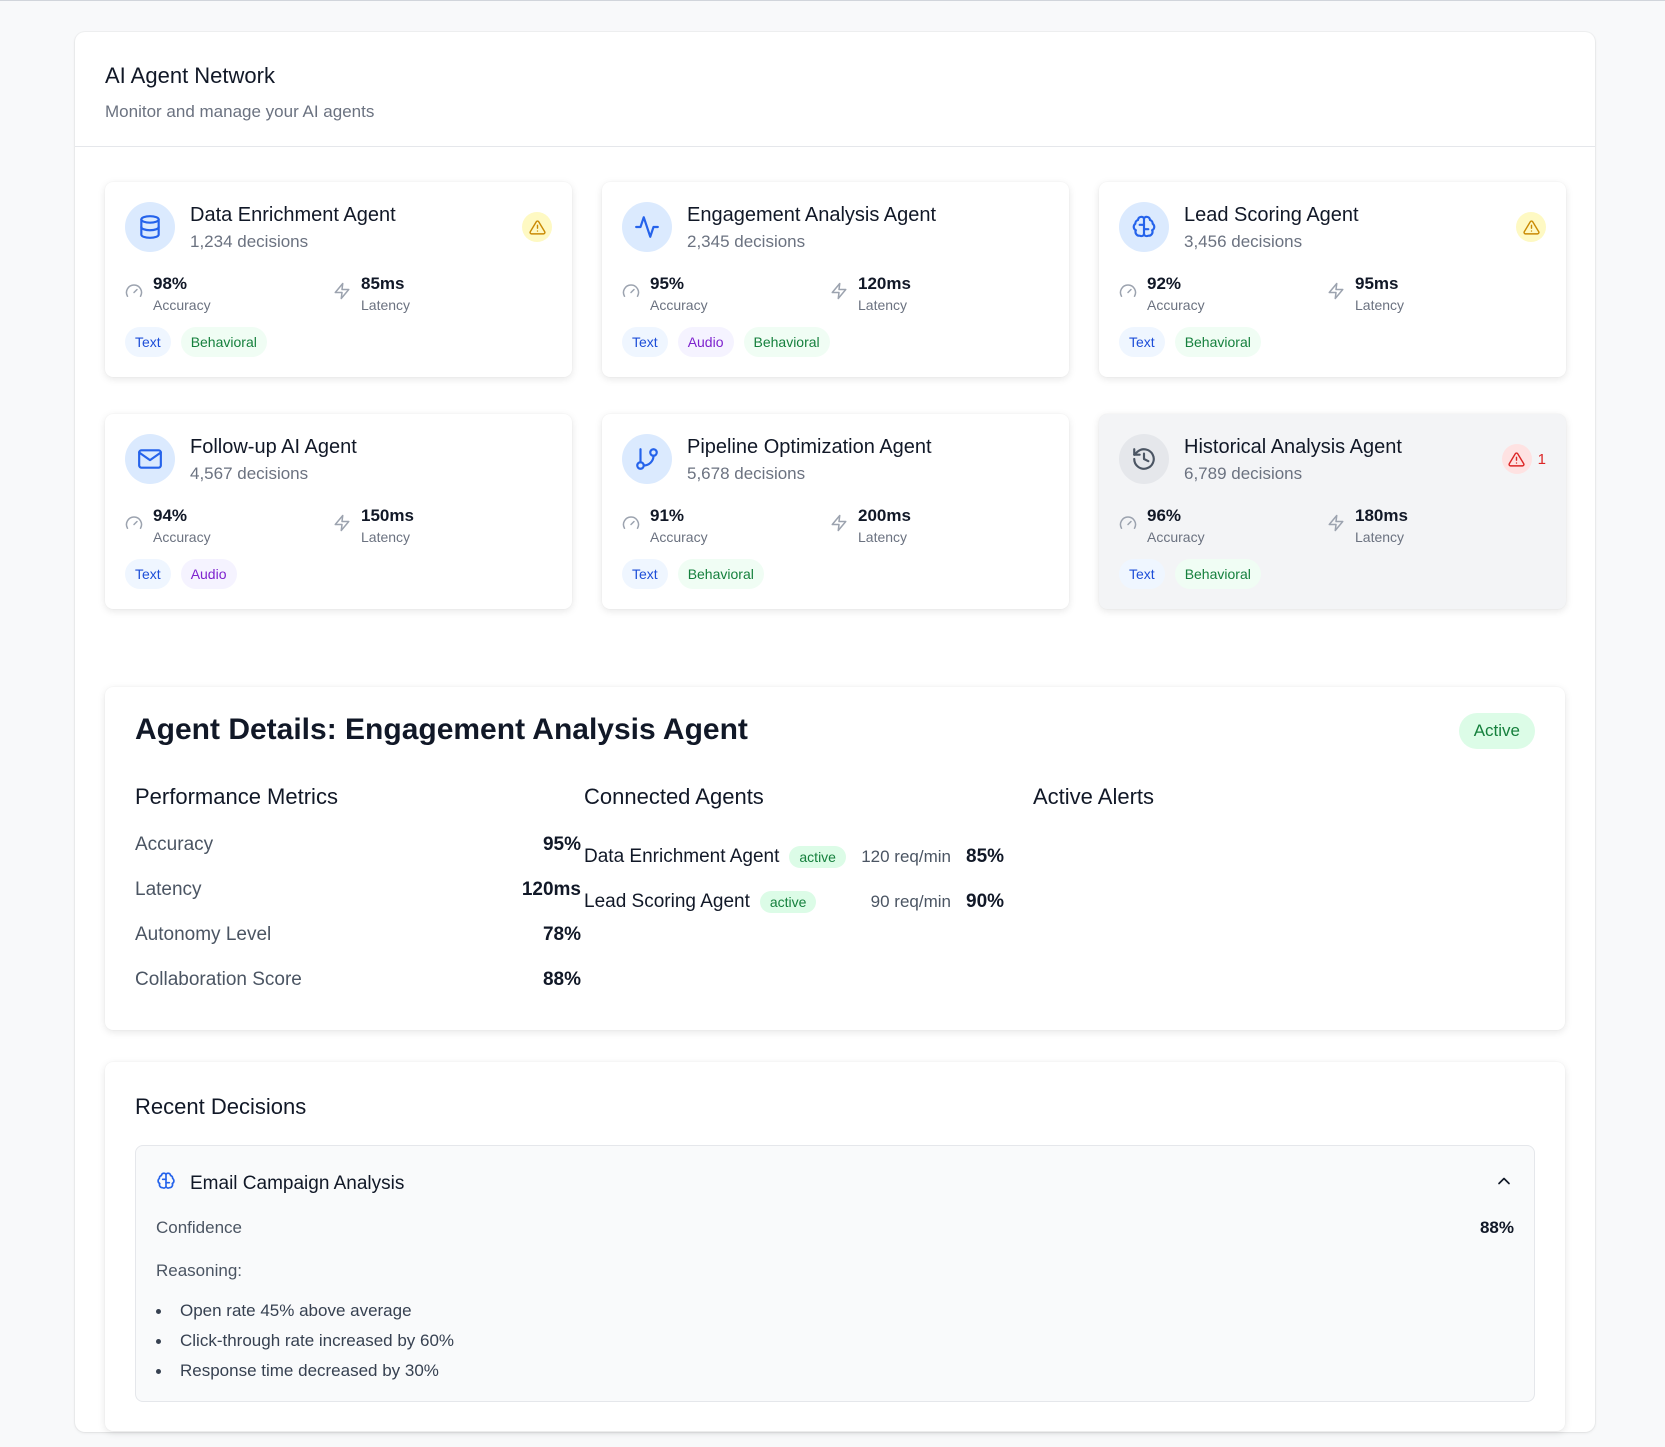 The image size is (1665, 1447). I want to click on agent-name: Engagement Analysis Agent, so click(812, 215).